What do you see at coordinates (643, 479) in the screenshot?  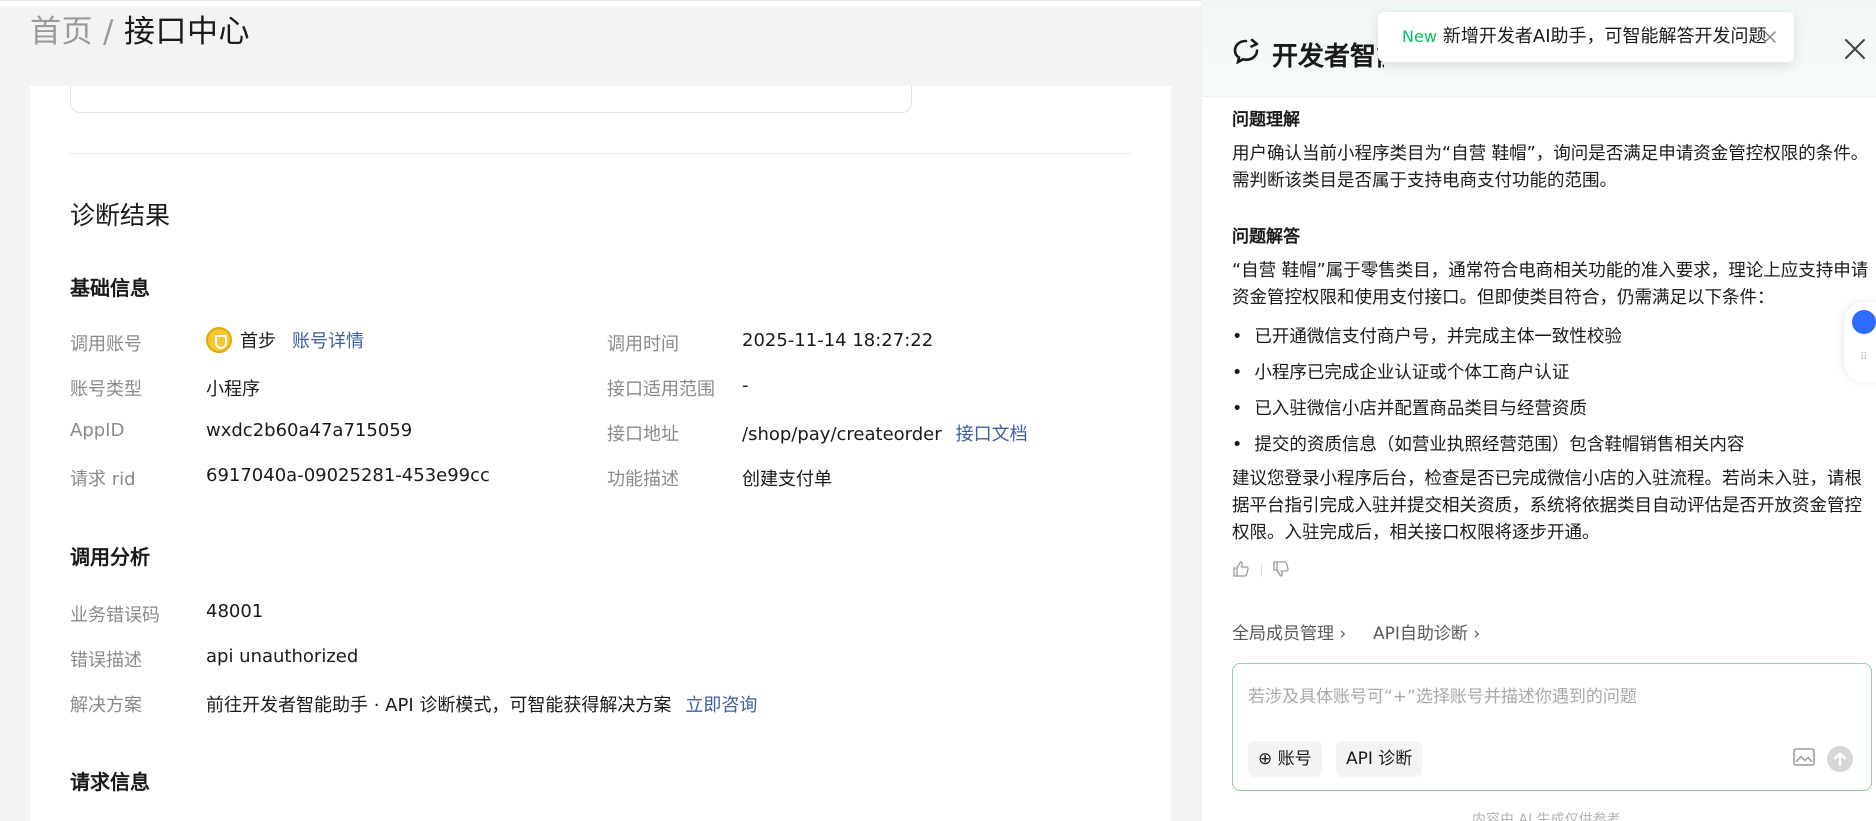 I see `func-label: 功能描述` at bounding box center [643, 479].